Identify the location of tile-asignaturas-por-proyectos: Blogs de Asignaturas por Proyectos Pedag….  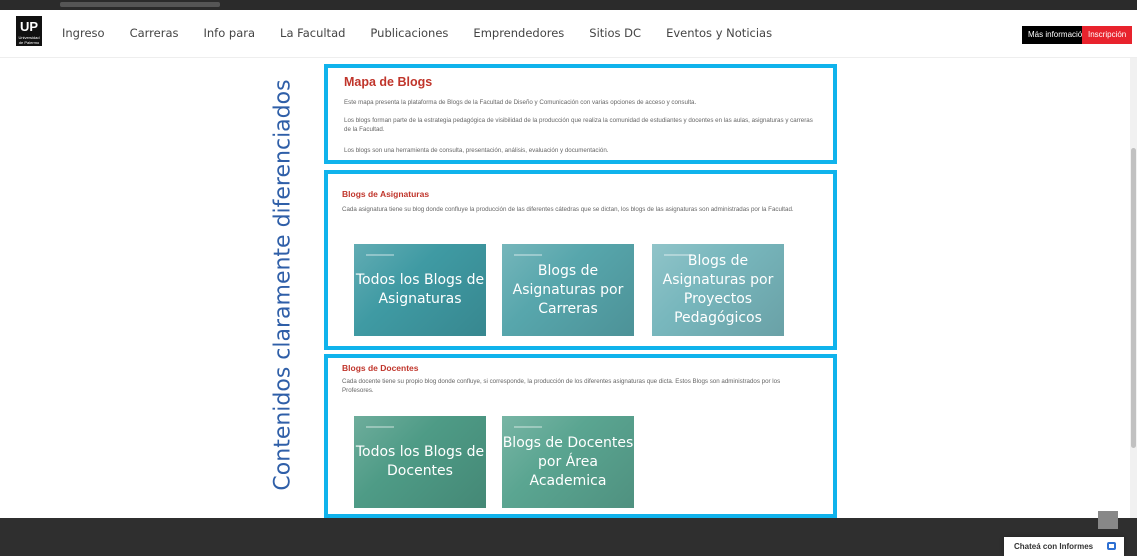
(718, 290).